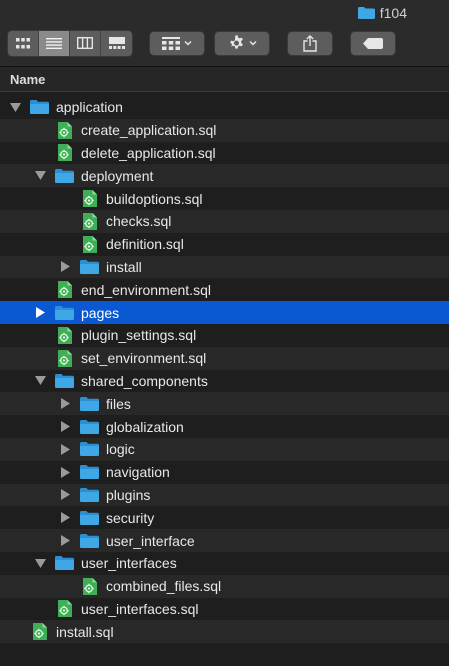 The width and height of the screenshot is (449, 666). I want to click on list-view-button, so click(54, 43).